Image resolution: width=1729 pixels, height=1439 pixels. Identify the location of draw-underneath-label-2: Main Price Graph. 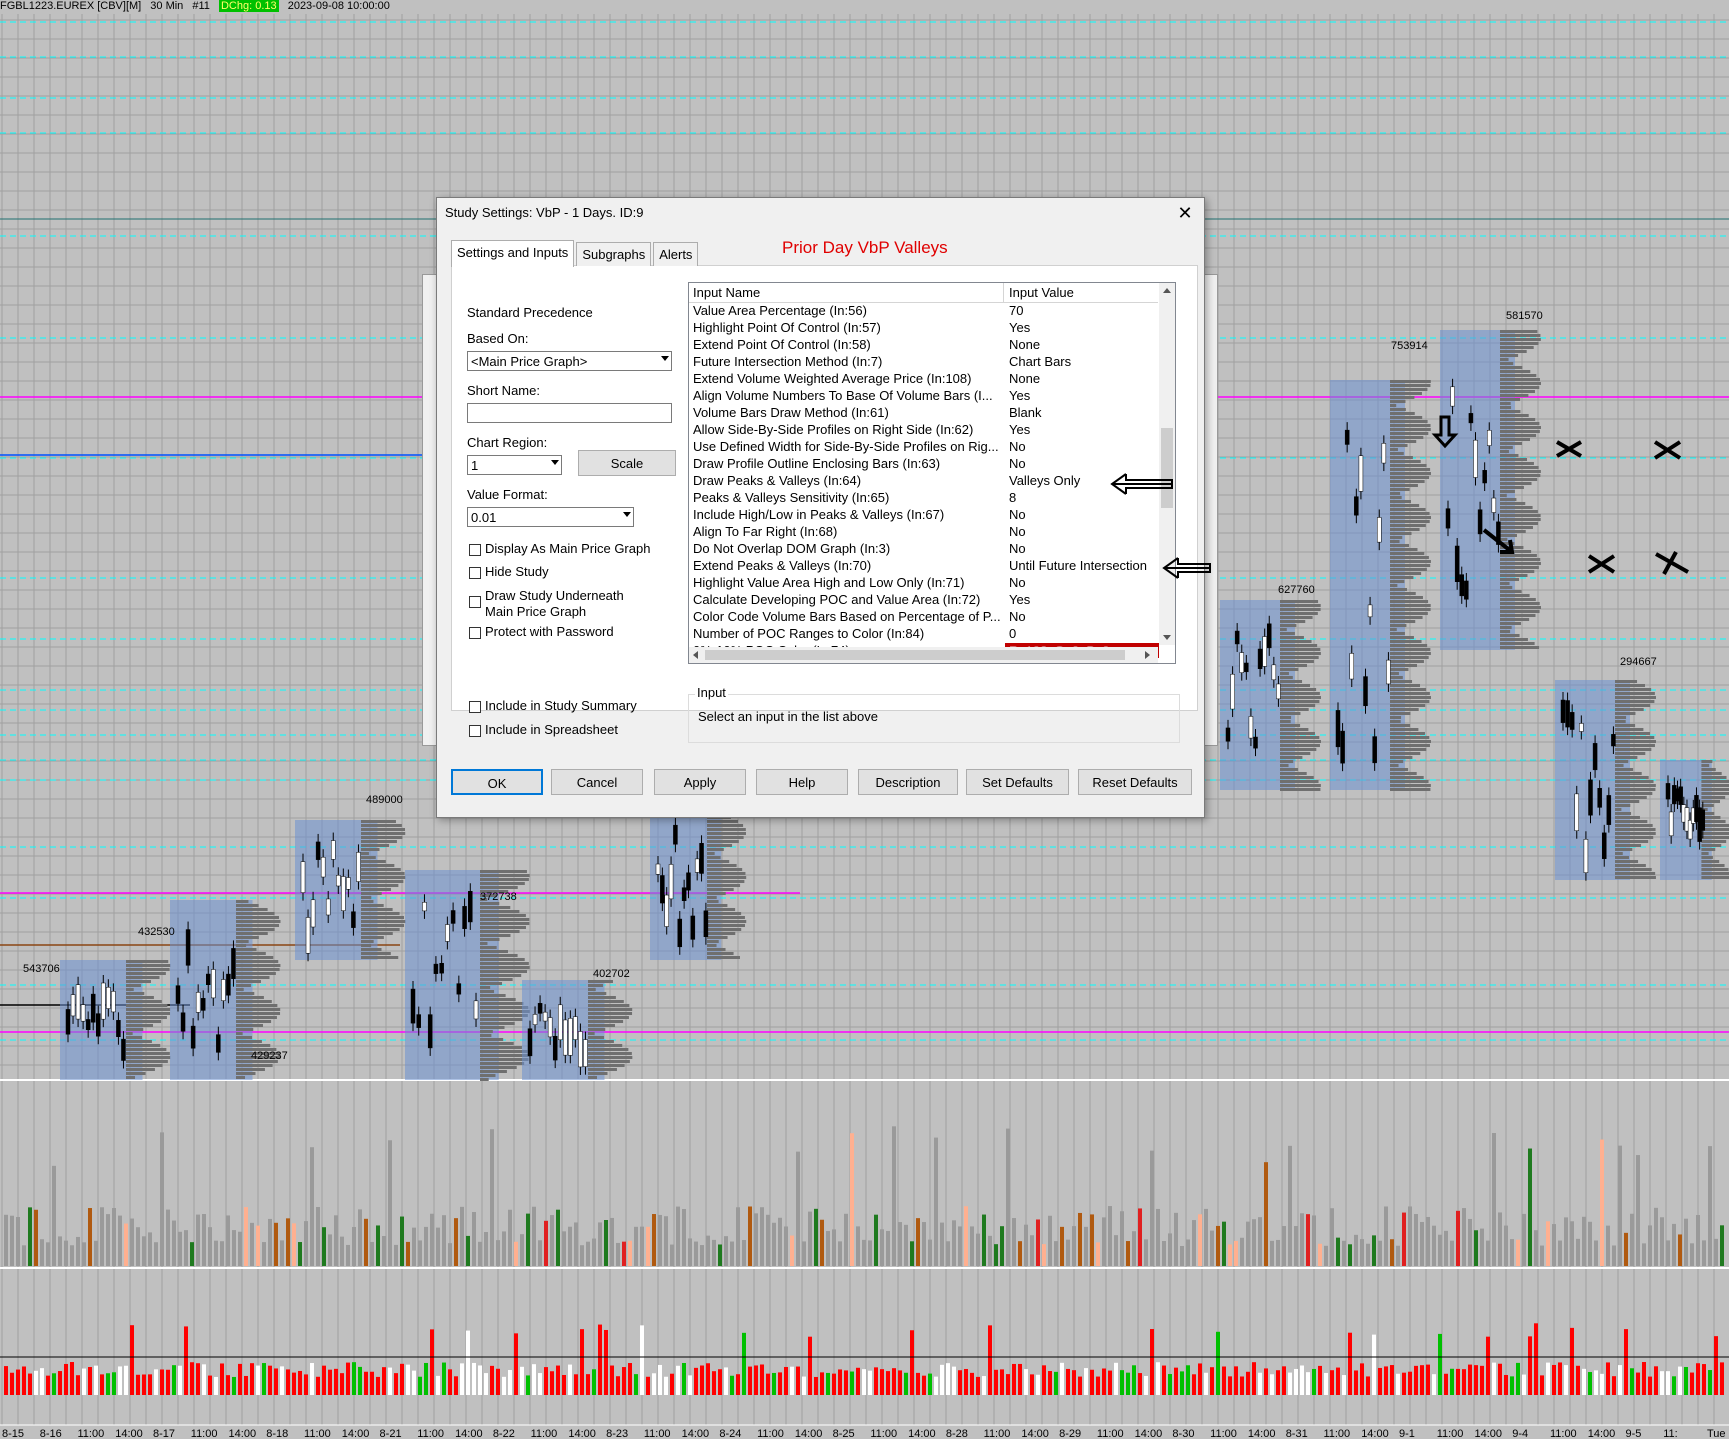
(536, 611).